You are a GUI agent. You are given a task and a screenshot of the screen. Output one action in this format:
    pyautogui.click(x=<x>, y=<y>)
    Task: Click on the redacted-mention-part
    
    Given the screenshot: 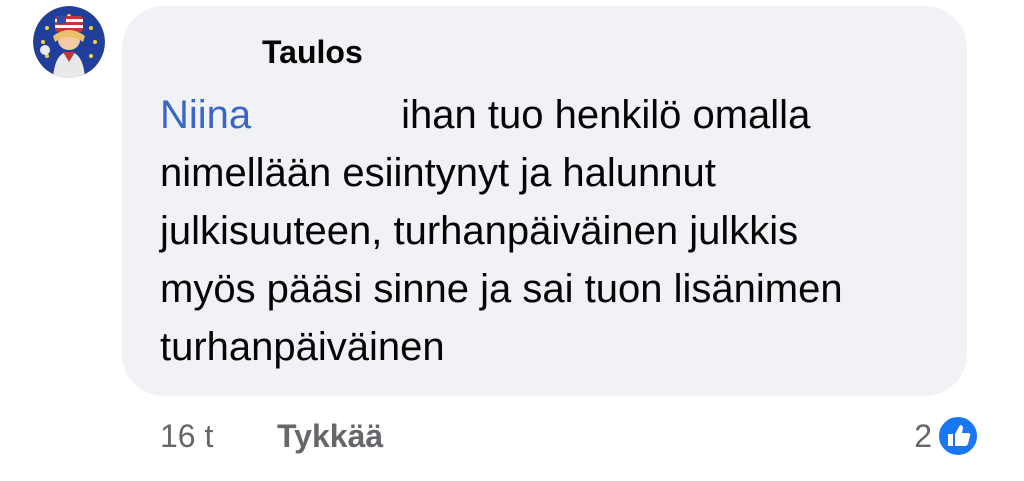 What is the action you would take?
    pyautogui.click(x=326, y=117)
    